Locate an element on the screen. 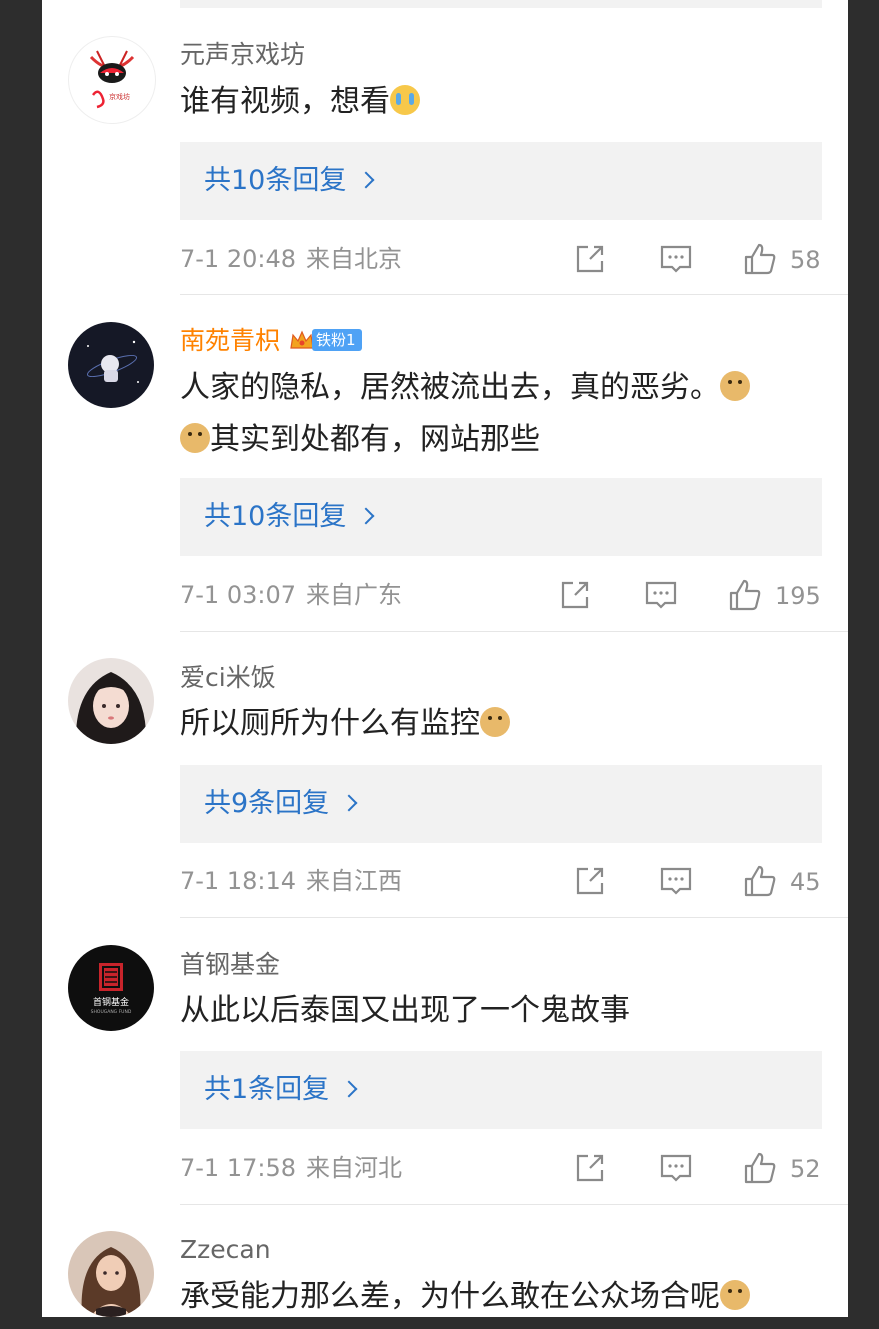  action-bar: 58 is located at coordinates (702, 261).